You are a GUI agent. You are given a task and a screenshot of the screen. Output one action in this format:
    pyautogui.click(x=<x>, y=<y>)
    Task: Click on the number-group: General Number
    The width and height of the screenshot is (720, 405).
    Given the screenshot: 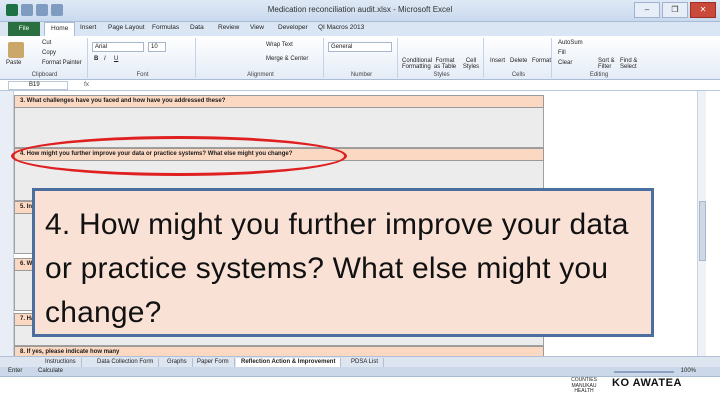 What is the action you would take?
    pyautogui.click(x=362, y=58)
    